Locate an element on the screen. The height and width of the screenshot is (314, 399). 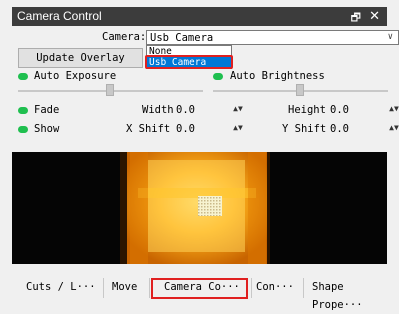
window-title: Camera Control is located at coordinates (59, 16).